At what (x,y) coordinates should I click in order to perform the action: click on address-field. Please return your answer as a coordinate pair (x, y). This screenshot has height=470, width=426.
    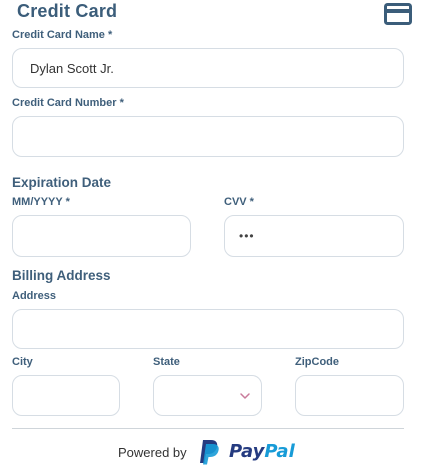
    Looking at the image, I should click on (208, 329).